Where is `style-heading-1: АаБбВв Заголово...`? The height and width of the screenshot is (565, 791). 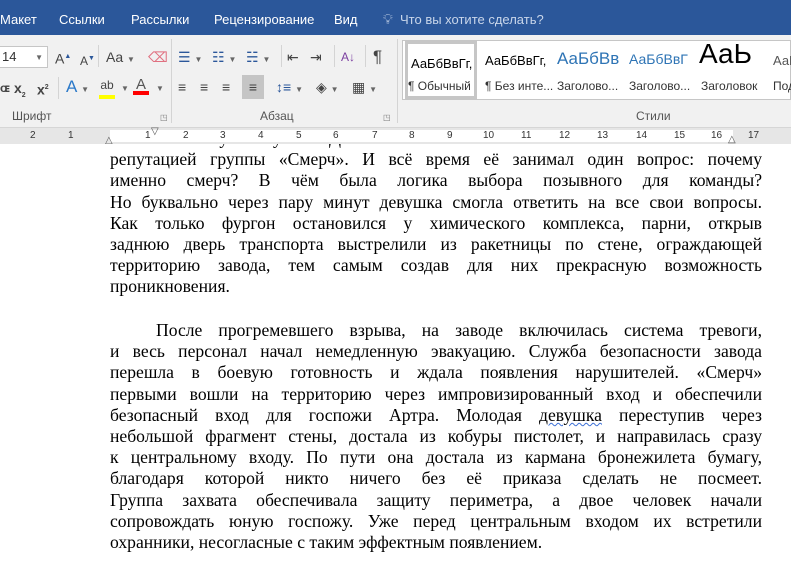
style-heading-1: АаБбВв Заголово... is located at coordinates (589, 70).